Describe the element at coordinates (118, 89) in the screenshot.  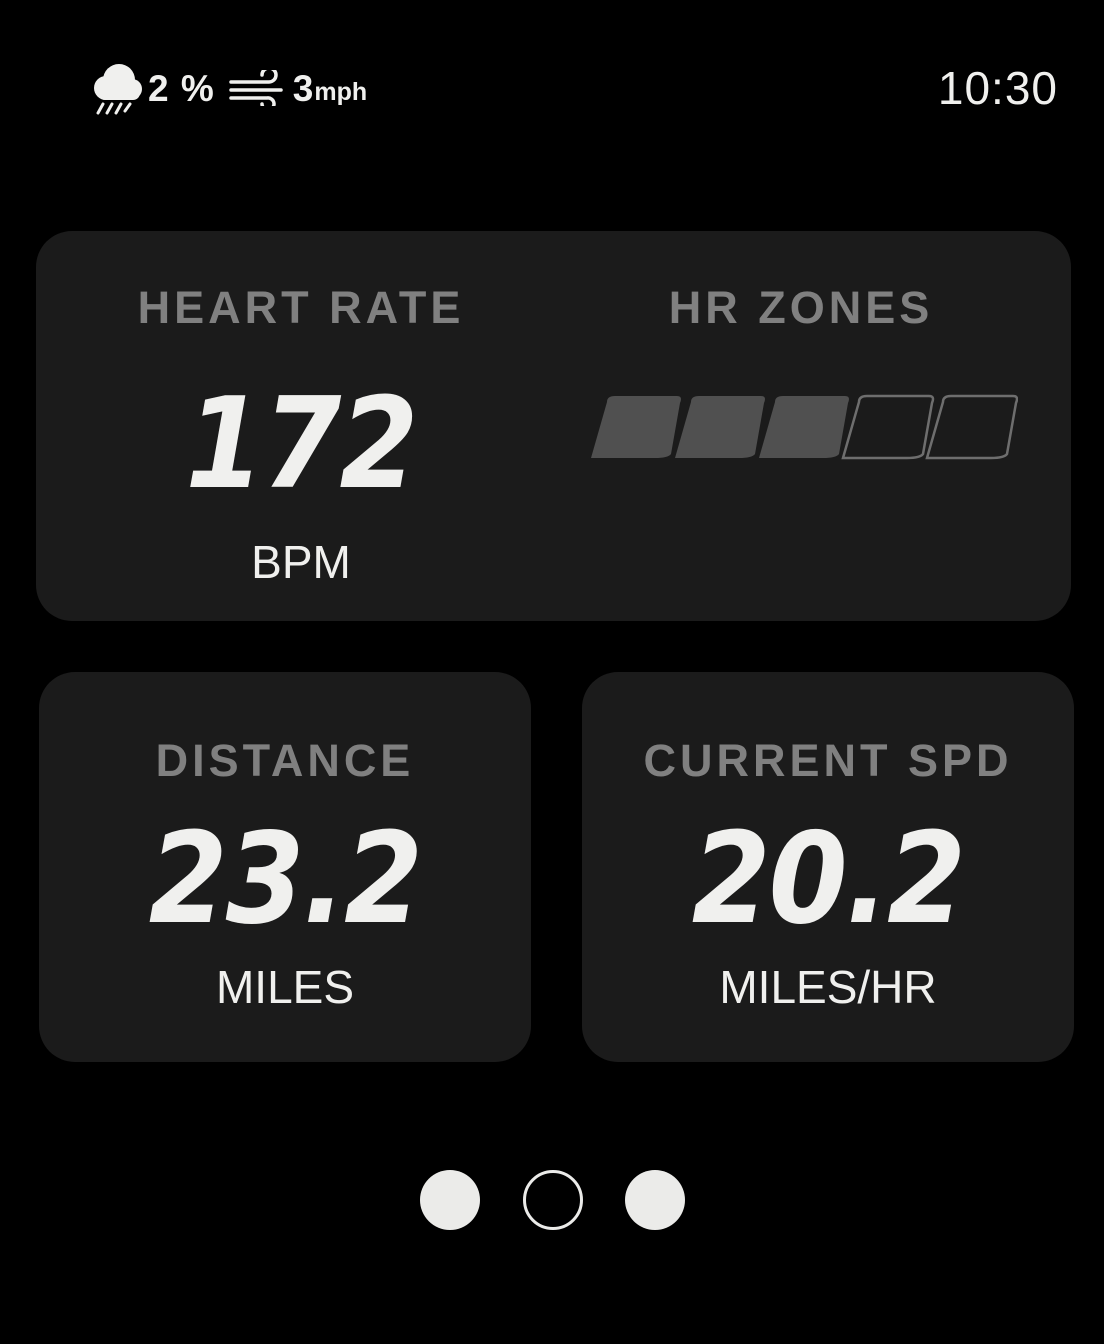
I see `rain-cloud-icon` at that location.